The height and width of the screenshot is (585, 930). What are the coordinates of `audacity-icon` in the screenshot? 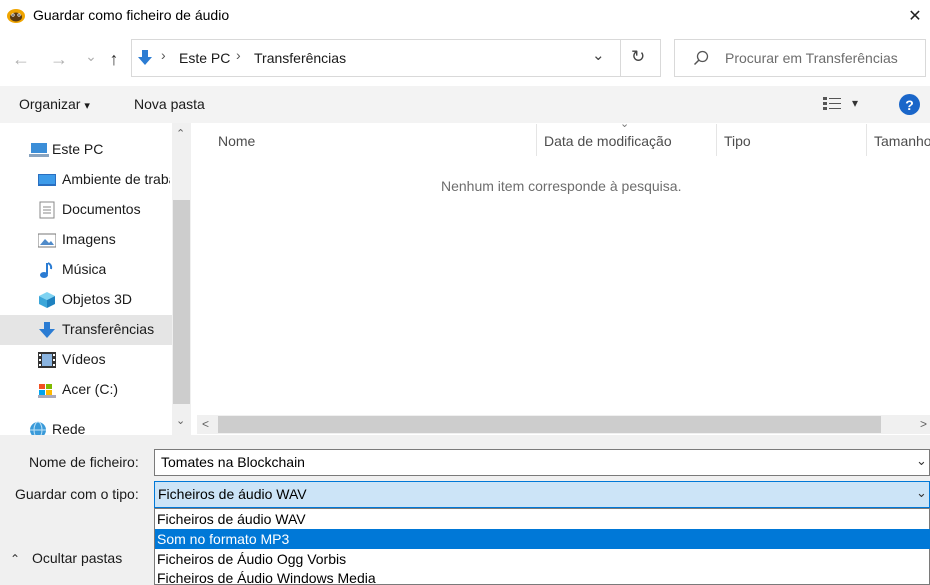 It's located at (16, 15).